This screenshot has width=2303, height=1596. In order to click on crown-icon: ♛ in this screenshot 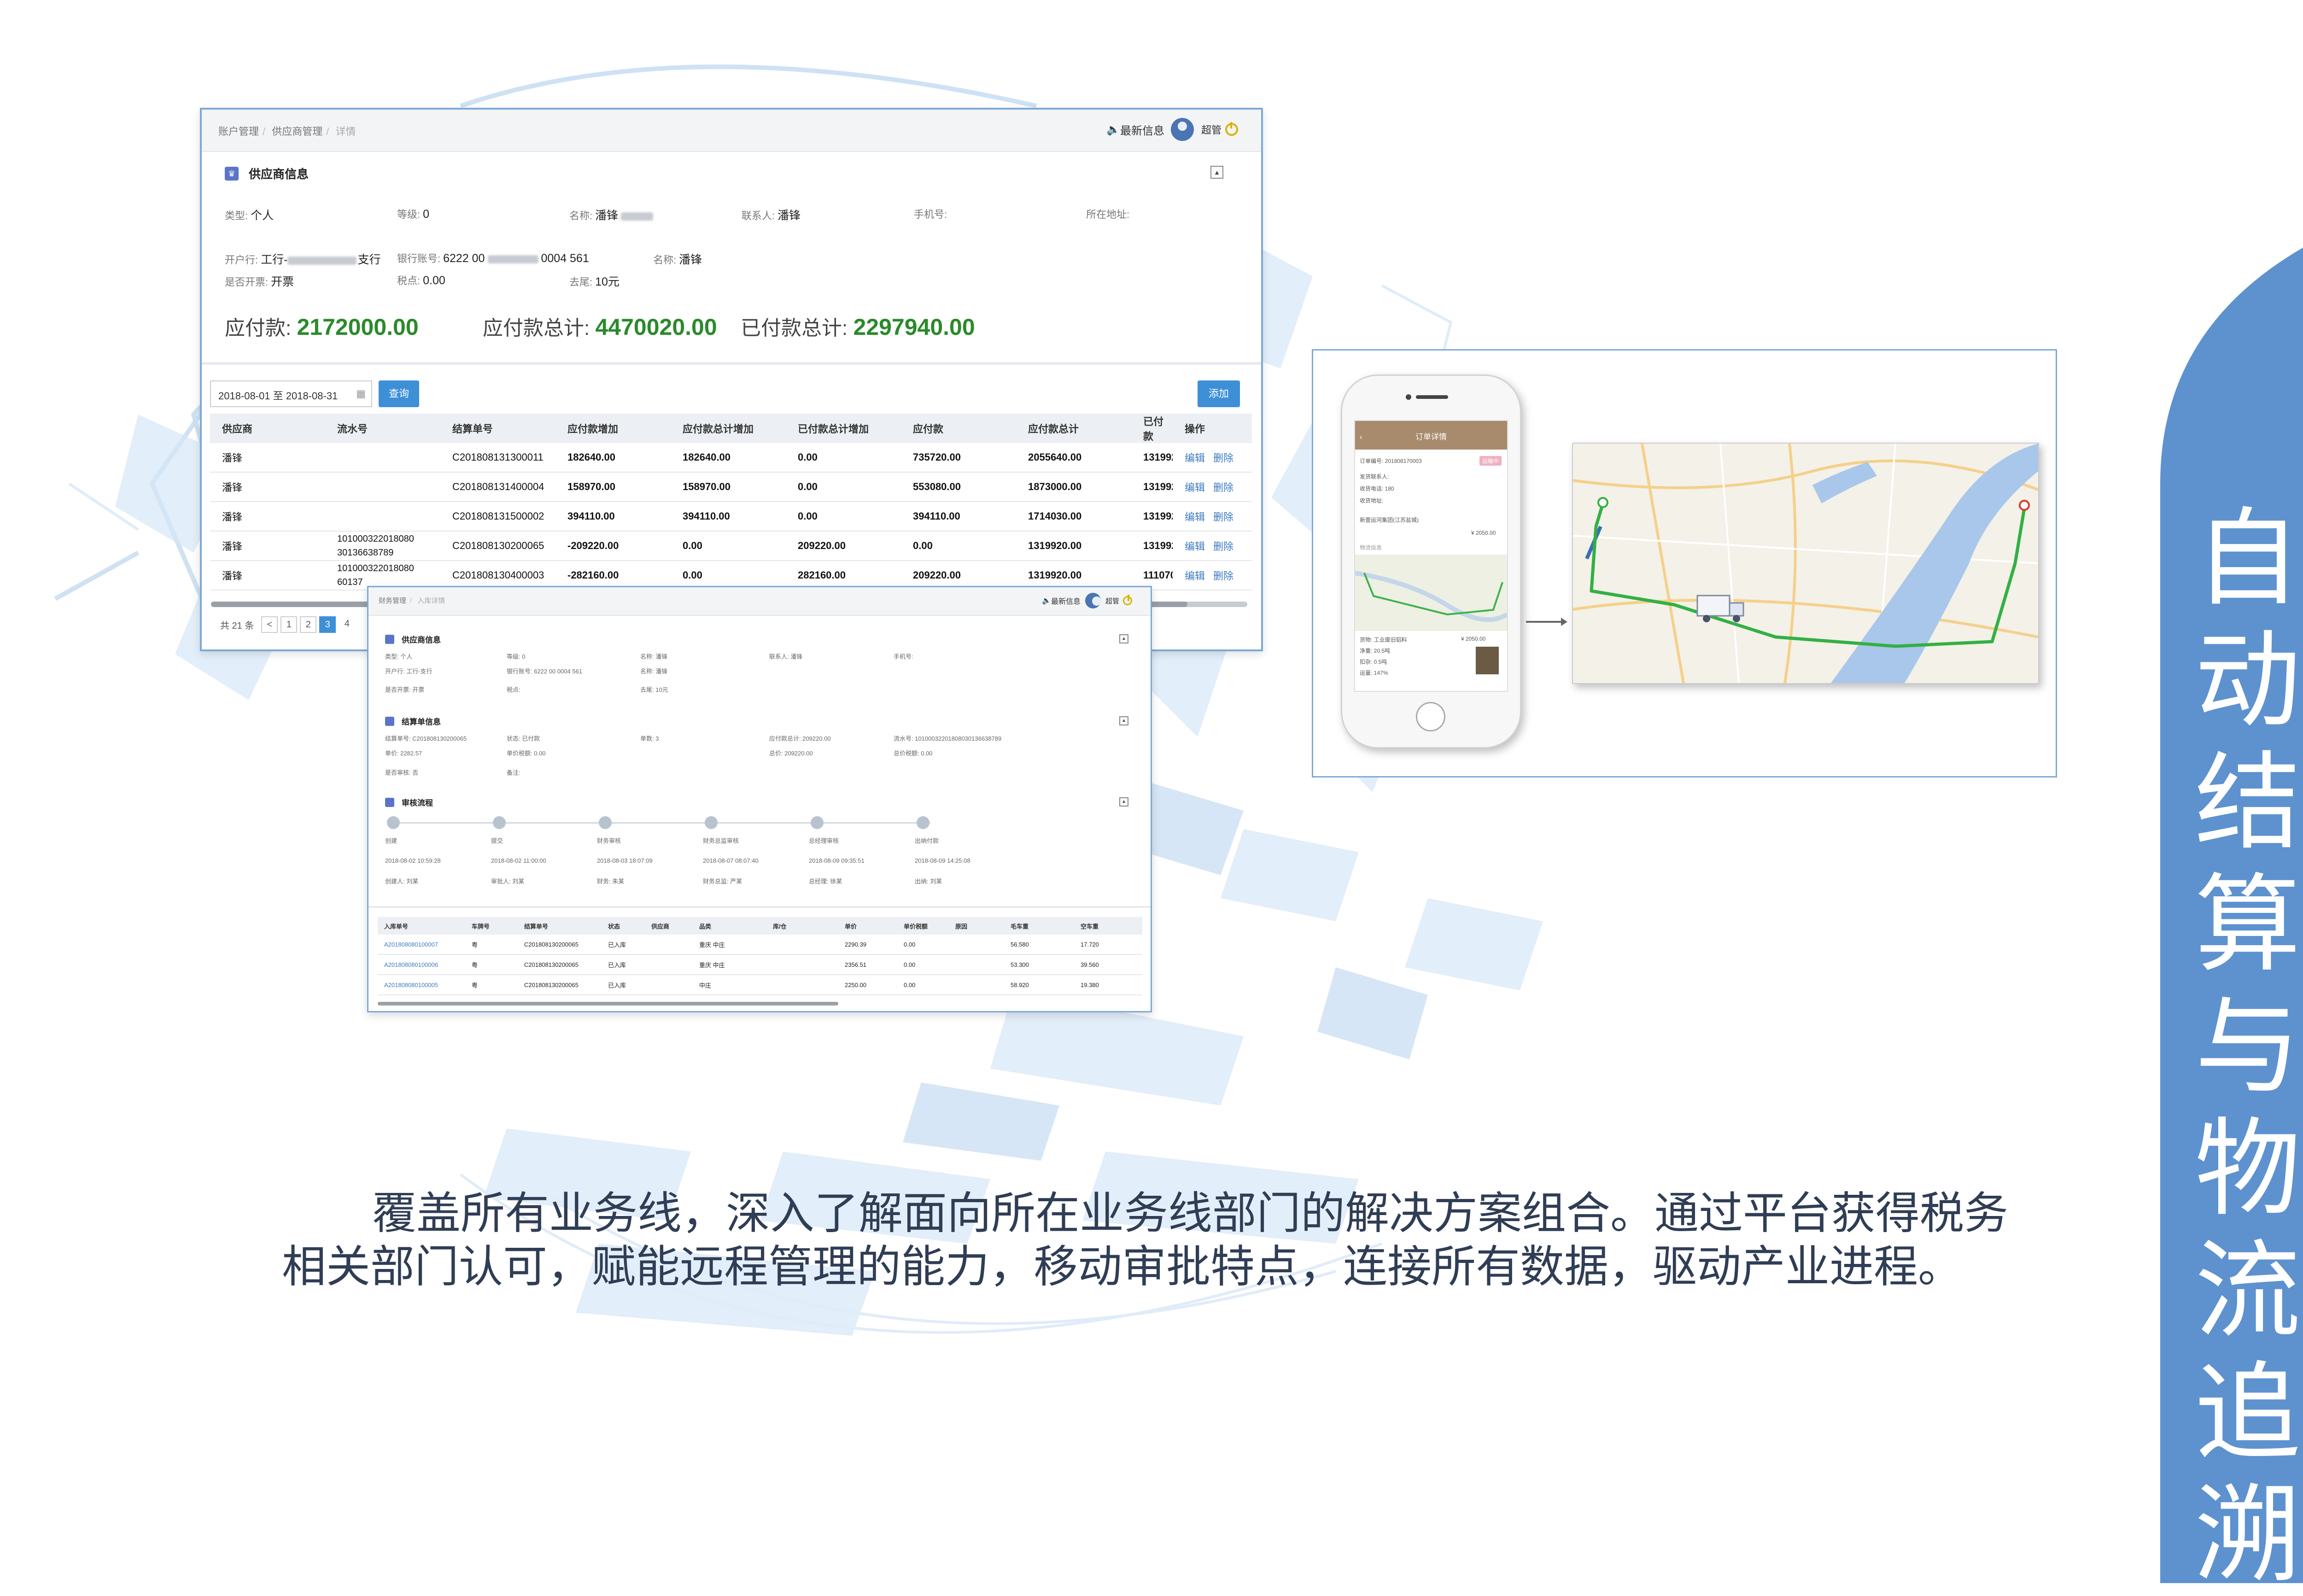, I will do `click(232, 173)`.